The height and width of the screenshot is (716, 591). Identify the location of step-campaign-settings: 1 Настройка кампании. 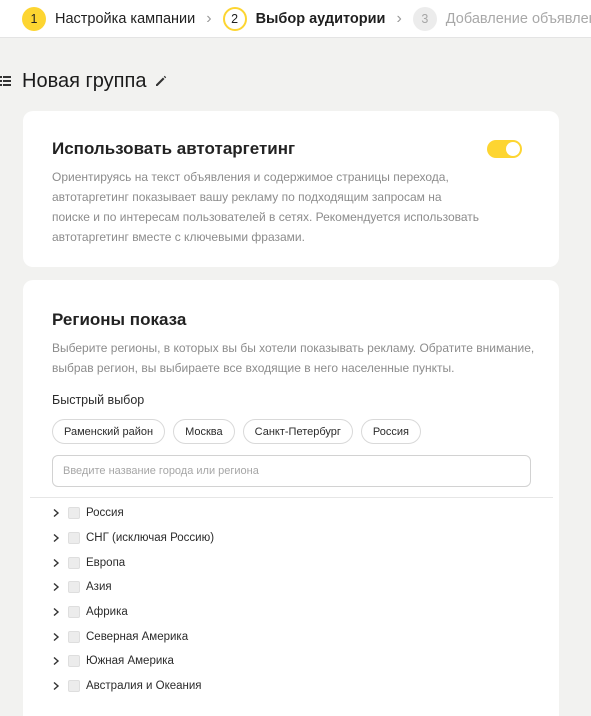
(109, 18).